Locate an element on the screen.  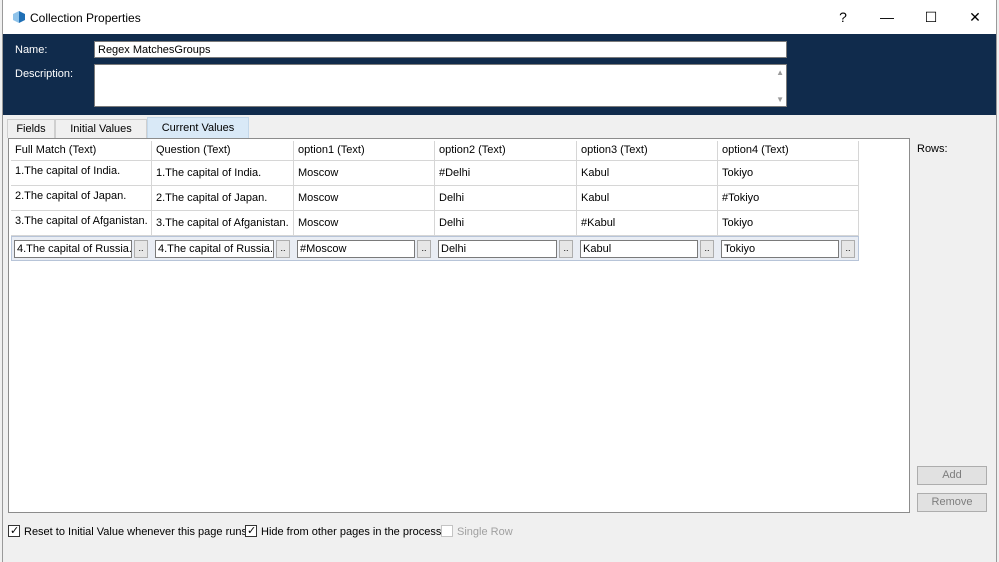
help-button: ? is located at coordinates (843, 17).